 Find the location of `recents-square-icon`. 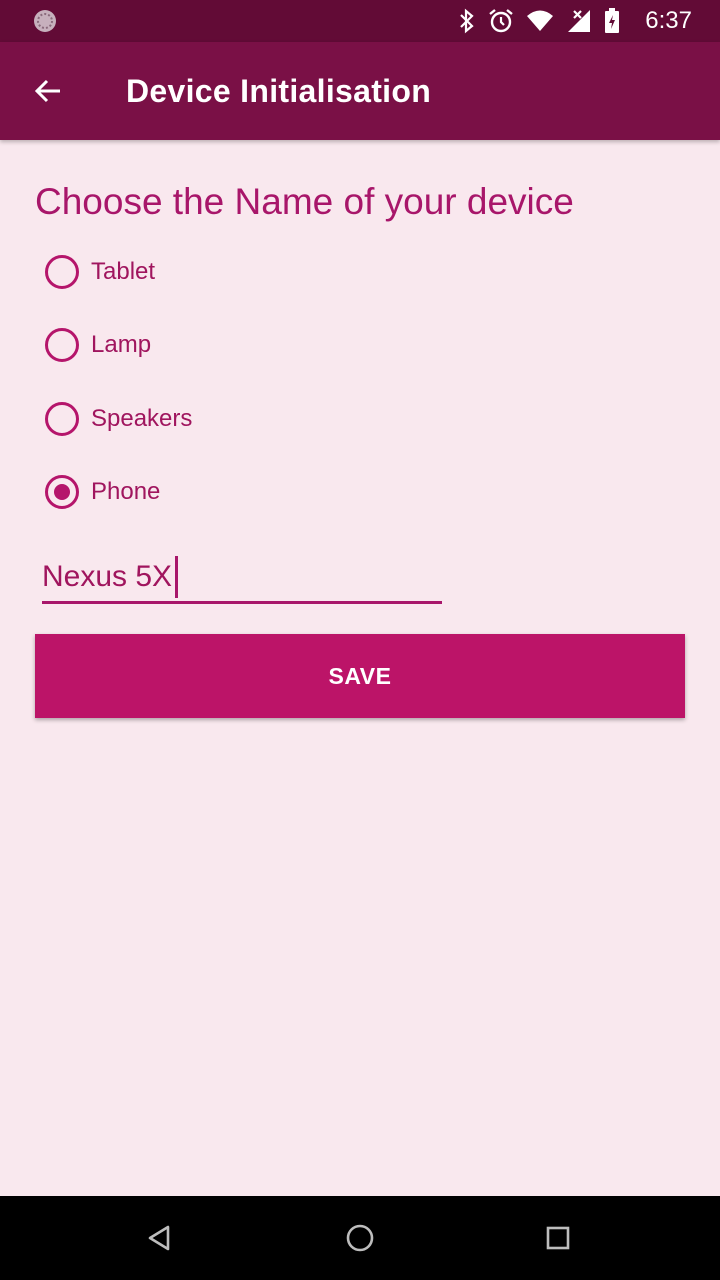

recents-square-icon is located at coordinates (558, 1238).